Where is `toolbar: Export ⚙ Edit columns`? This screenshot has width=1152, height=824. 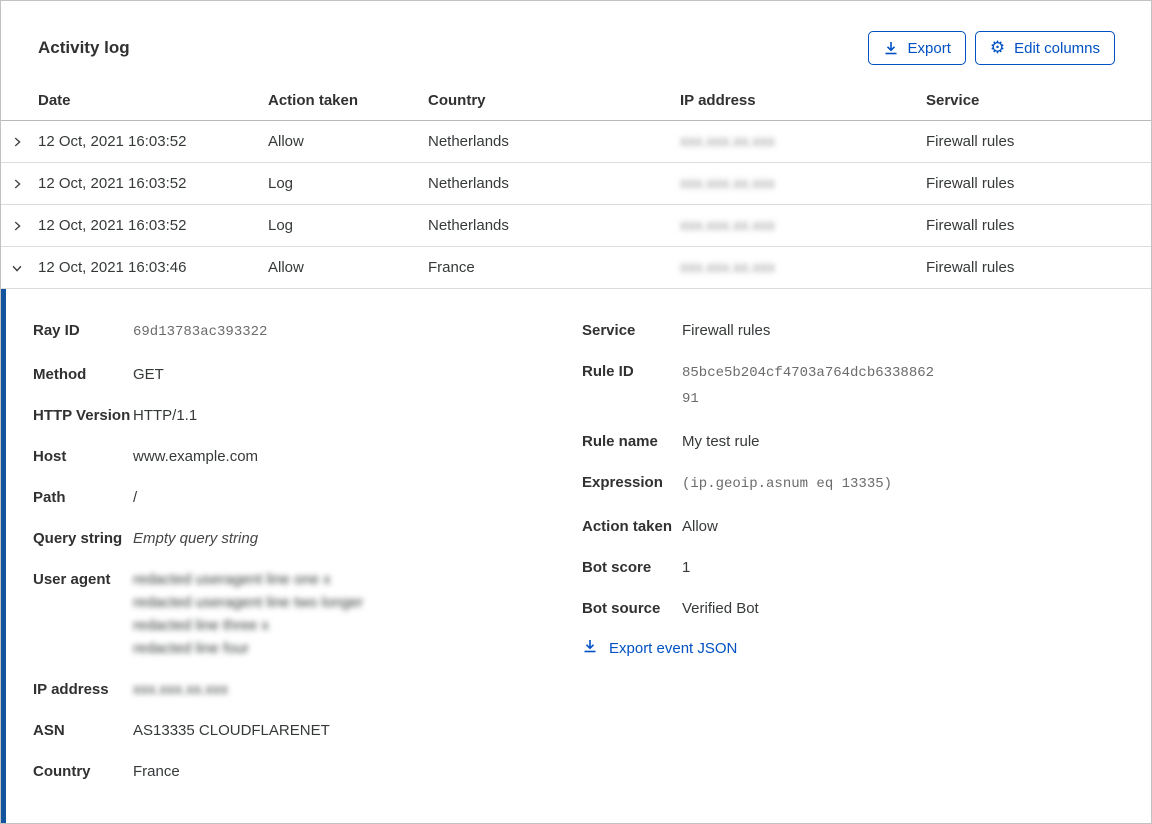 toolbar: Export ⚙ Edit columns is located at coordinates (991, 48).